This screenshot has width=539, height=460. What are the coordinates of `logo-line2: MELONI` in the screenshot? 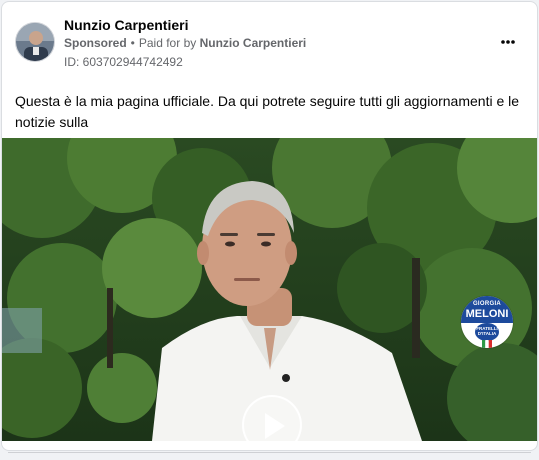 It's located at (487, 314).